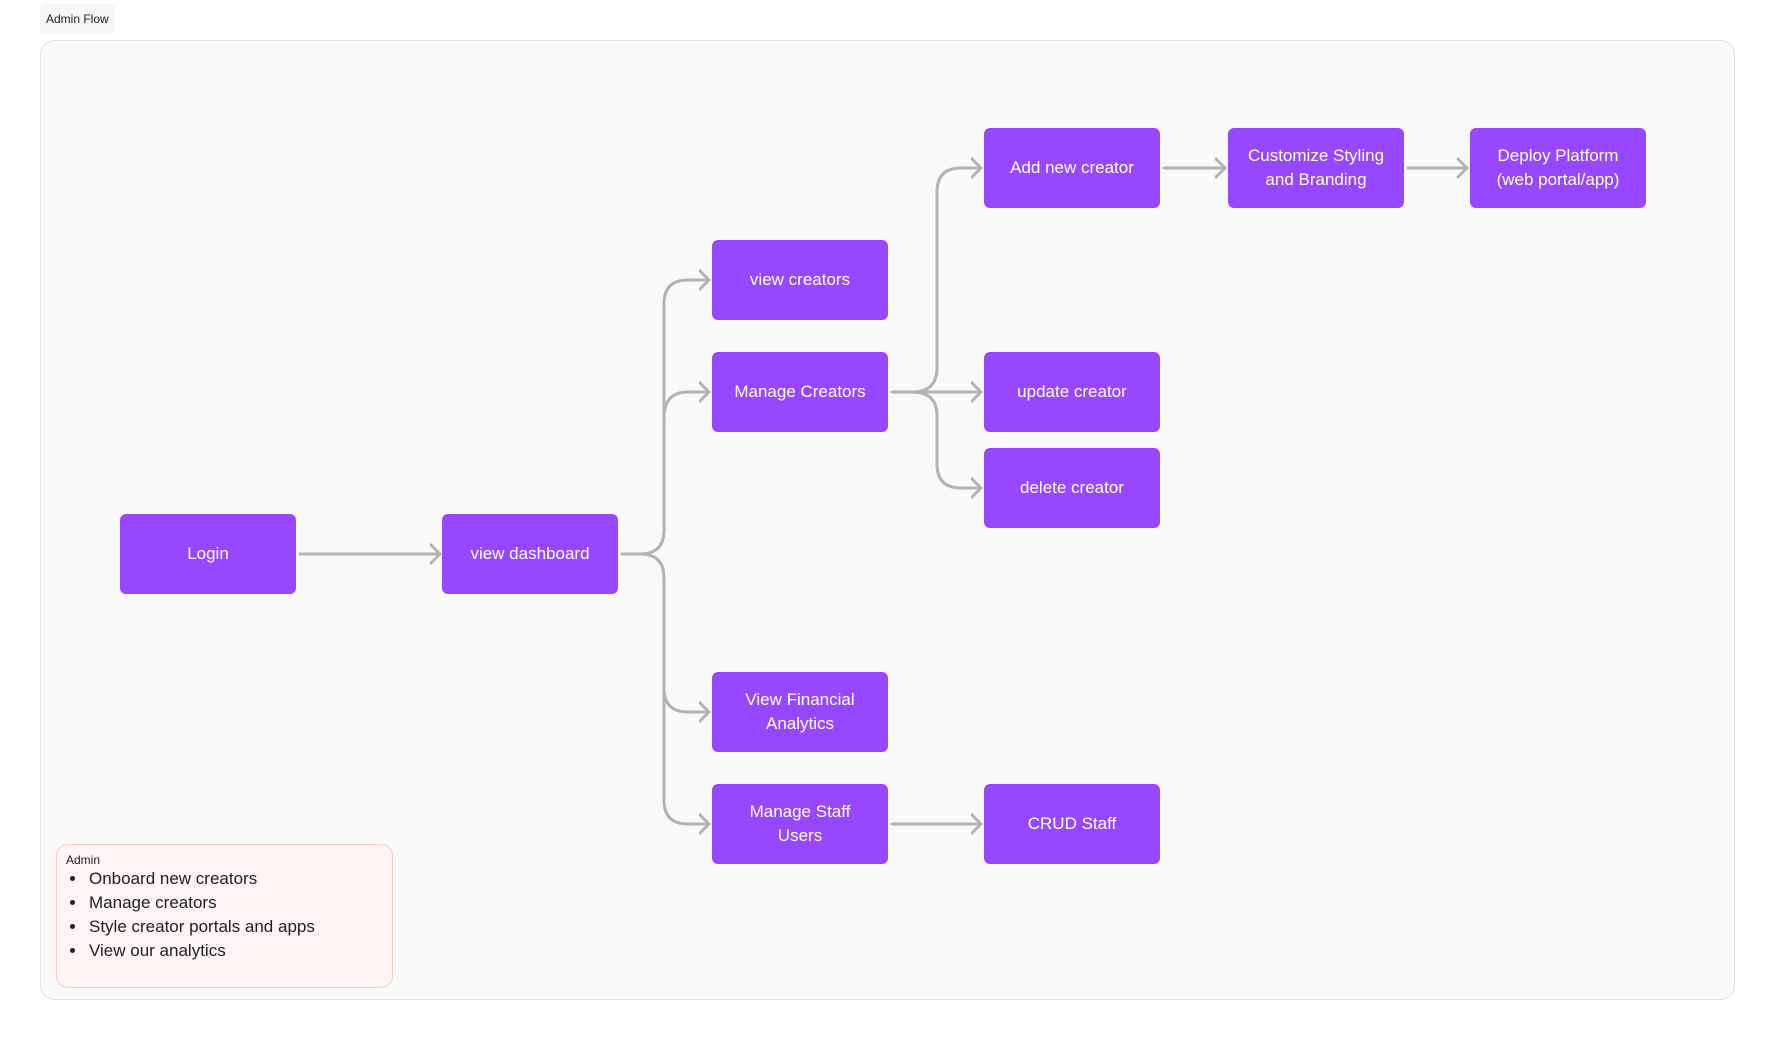 This screenshot has height=1040, width=1776. Describe the element at coordinates (1316, 168) in the screenshot. I see `node-customize-styling: Customize Styling and Branding` at that location.